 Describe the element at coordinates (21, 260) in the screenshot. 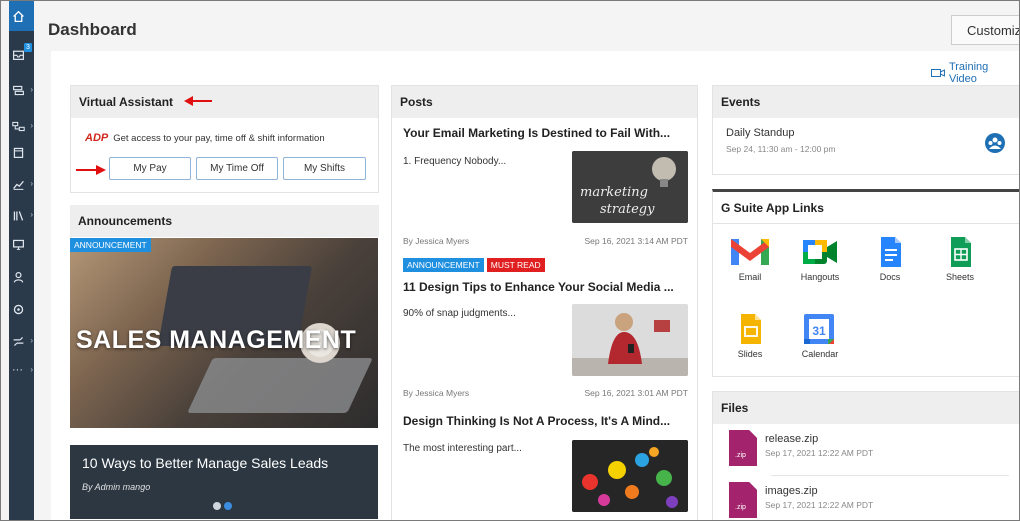

I see `sidebar: 3 › › › › › ··· ›` at that location.